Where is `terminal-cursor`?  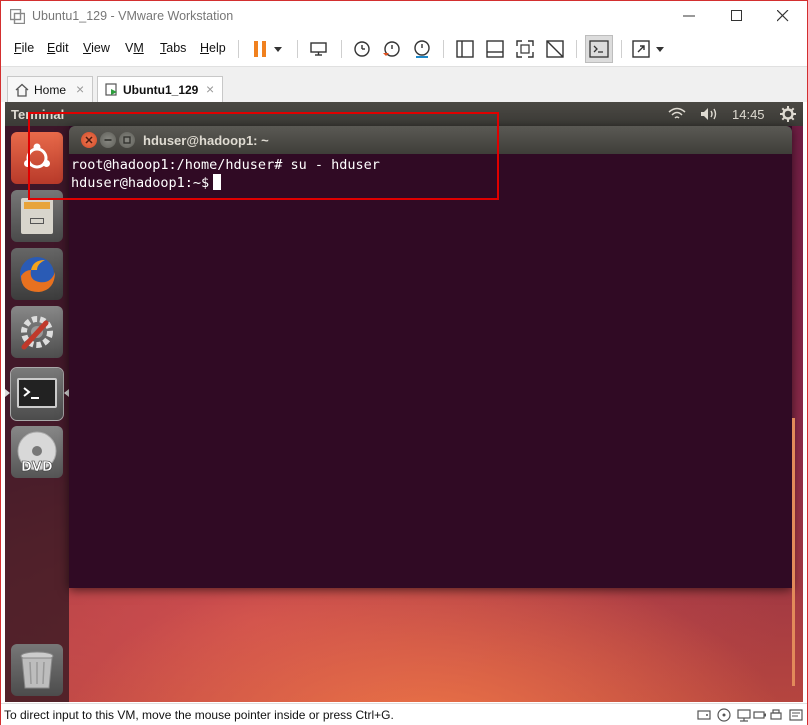
terminal-cursor is located at coordinates (217, 182).